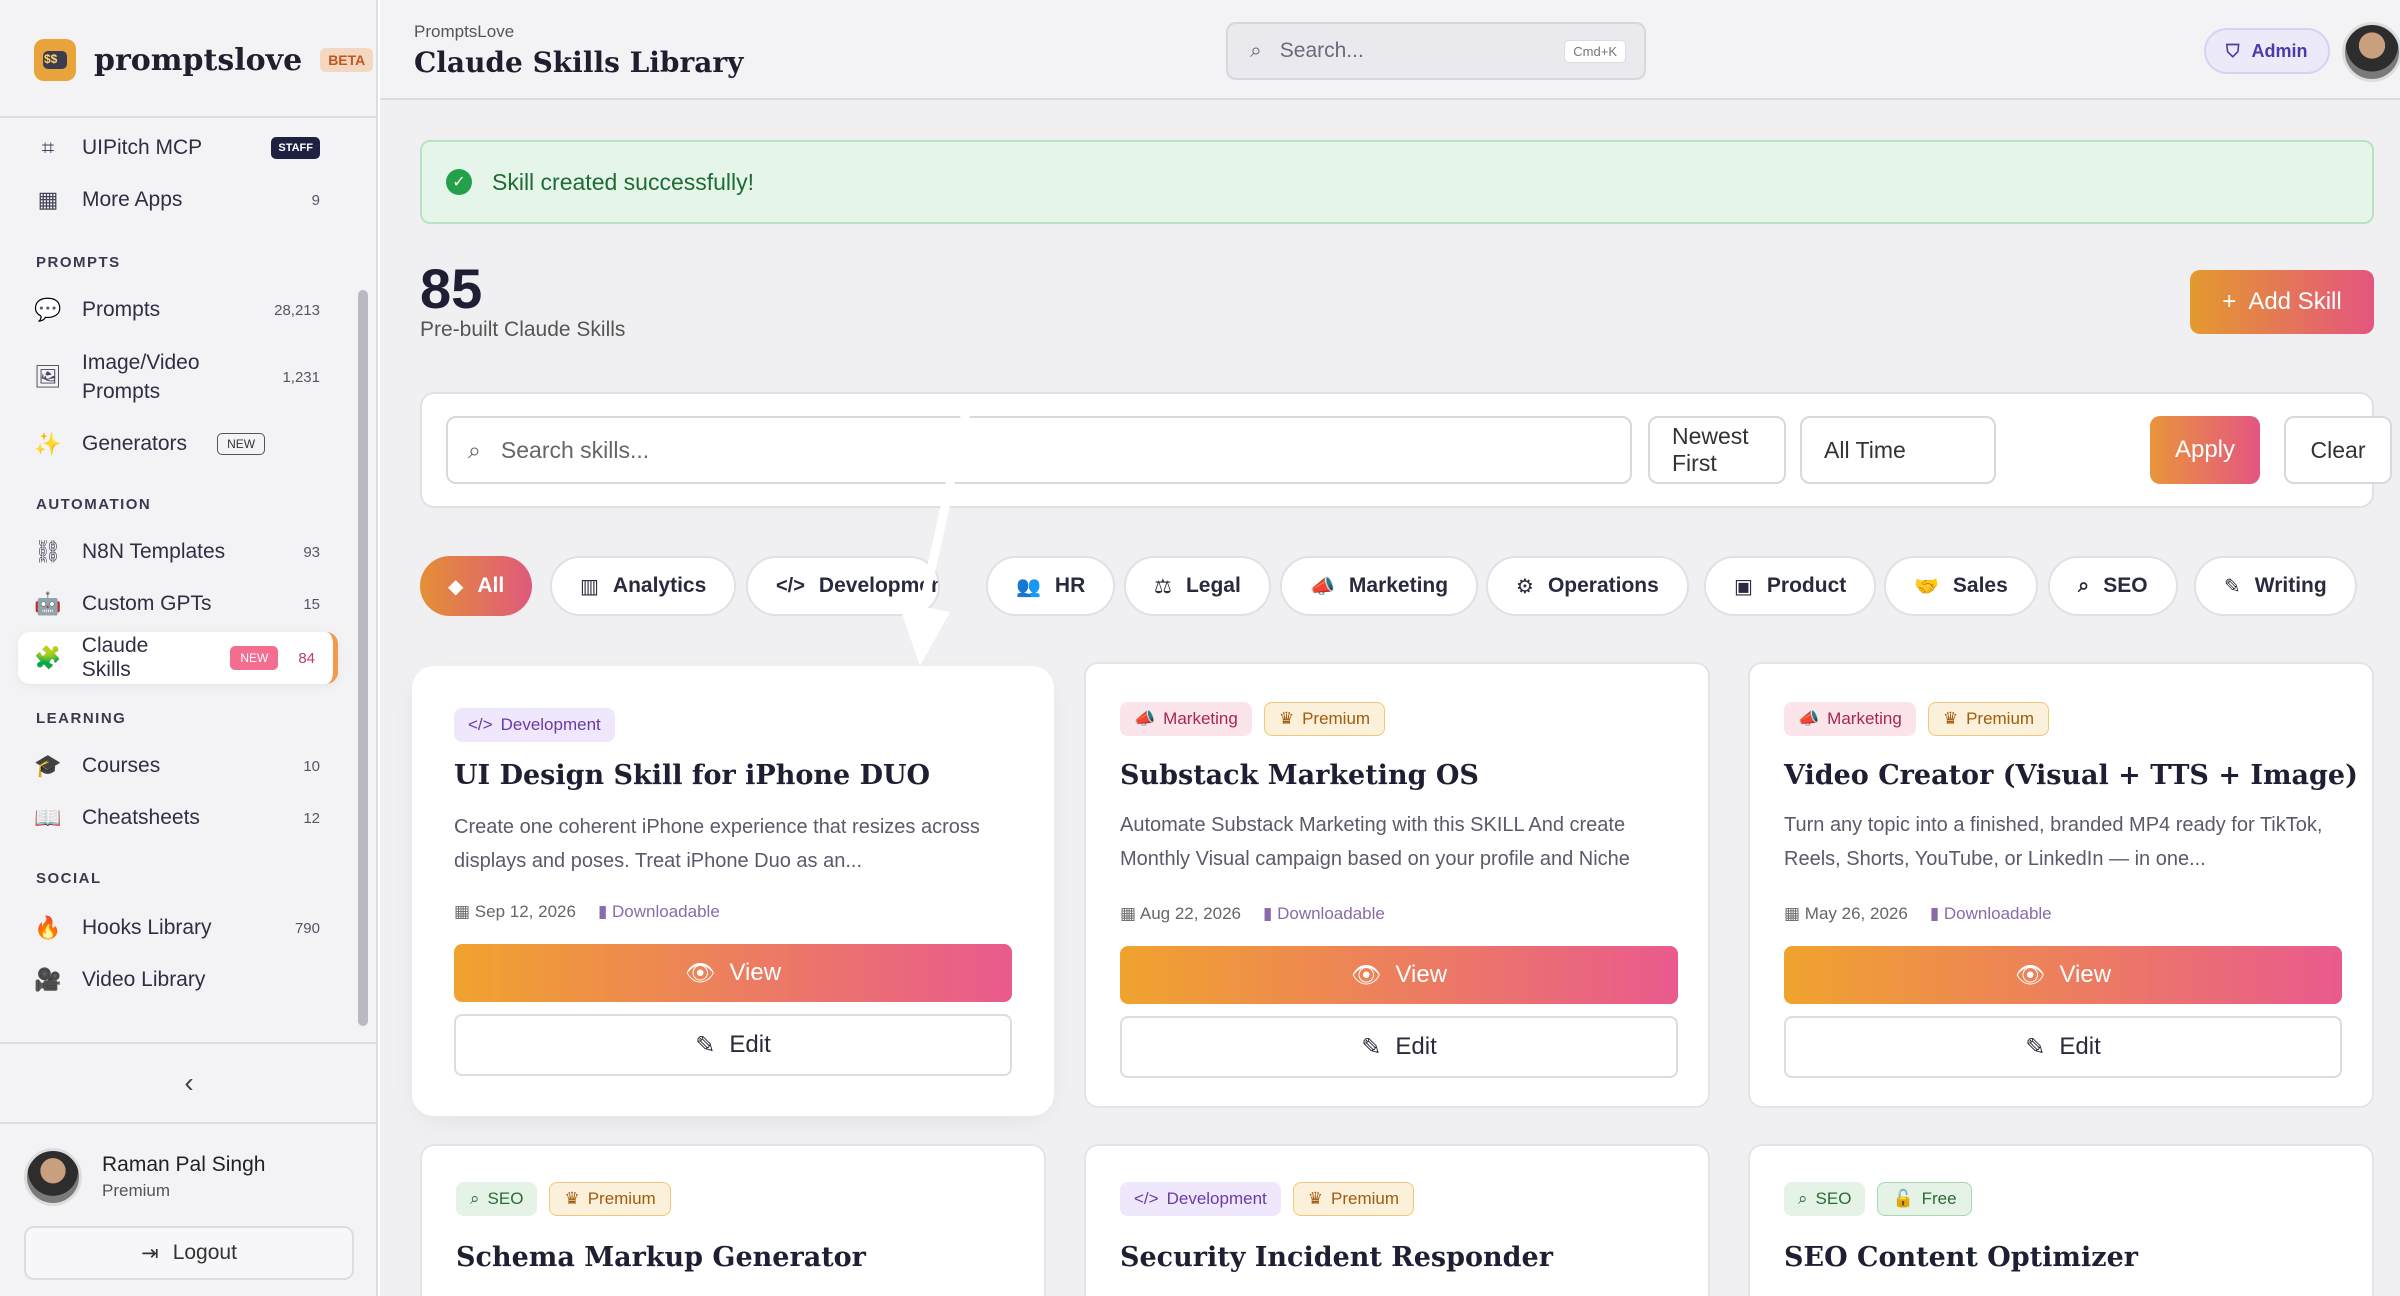 Image resolution: width=2400 pixels, height=1296 pixels. What do you see at coordinates (692, 775) in the screenshot?
I see `card-title: UI Design Skill for iPhone DUO` at bounding box center [692, 775].